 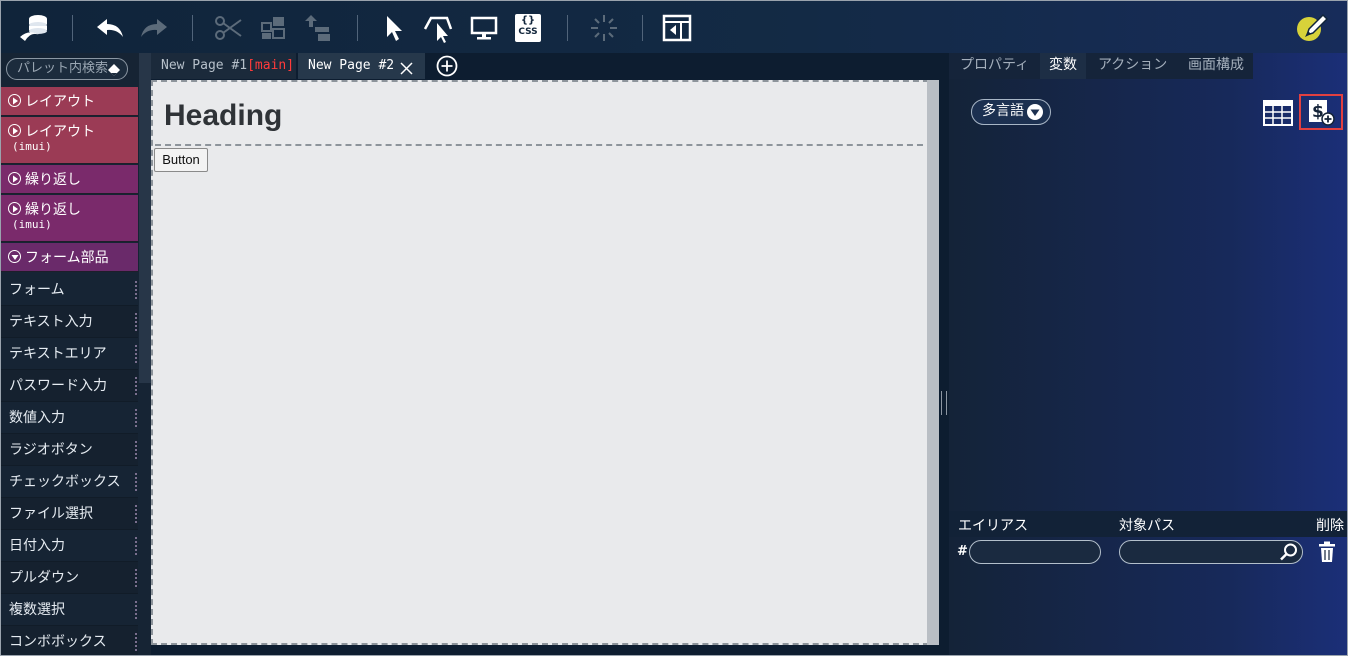 I want to click on palette-item-label: ラジオボタン, so click(x=51, y=450).